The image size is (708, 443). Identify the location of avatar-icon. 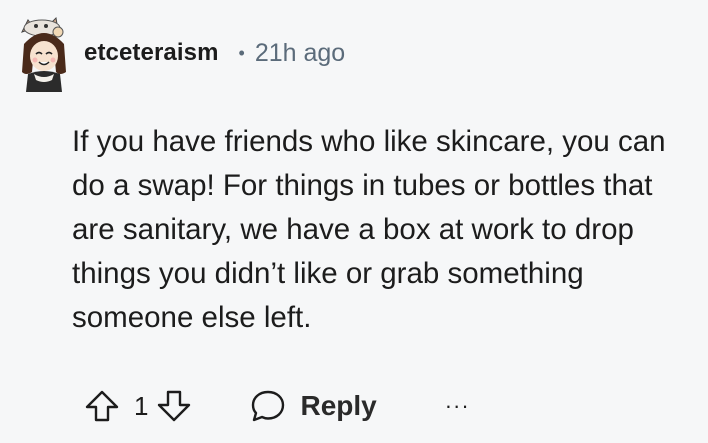
(43, 54).